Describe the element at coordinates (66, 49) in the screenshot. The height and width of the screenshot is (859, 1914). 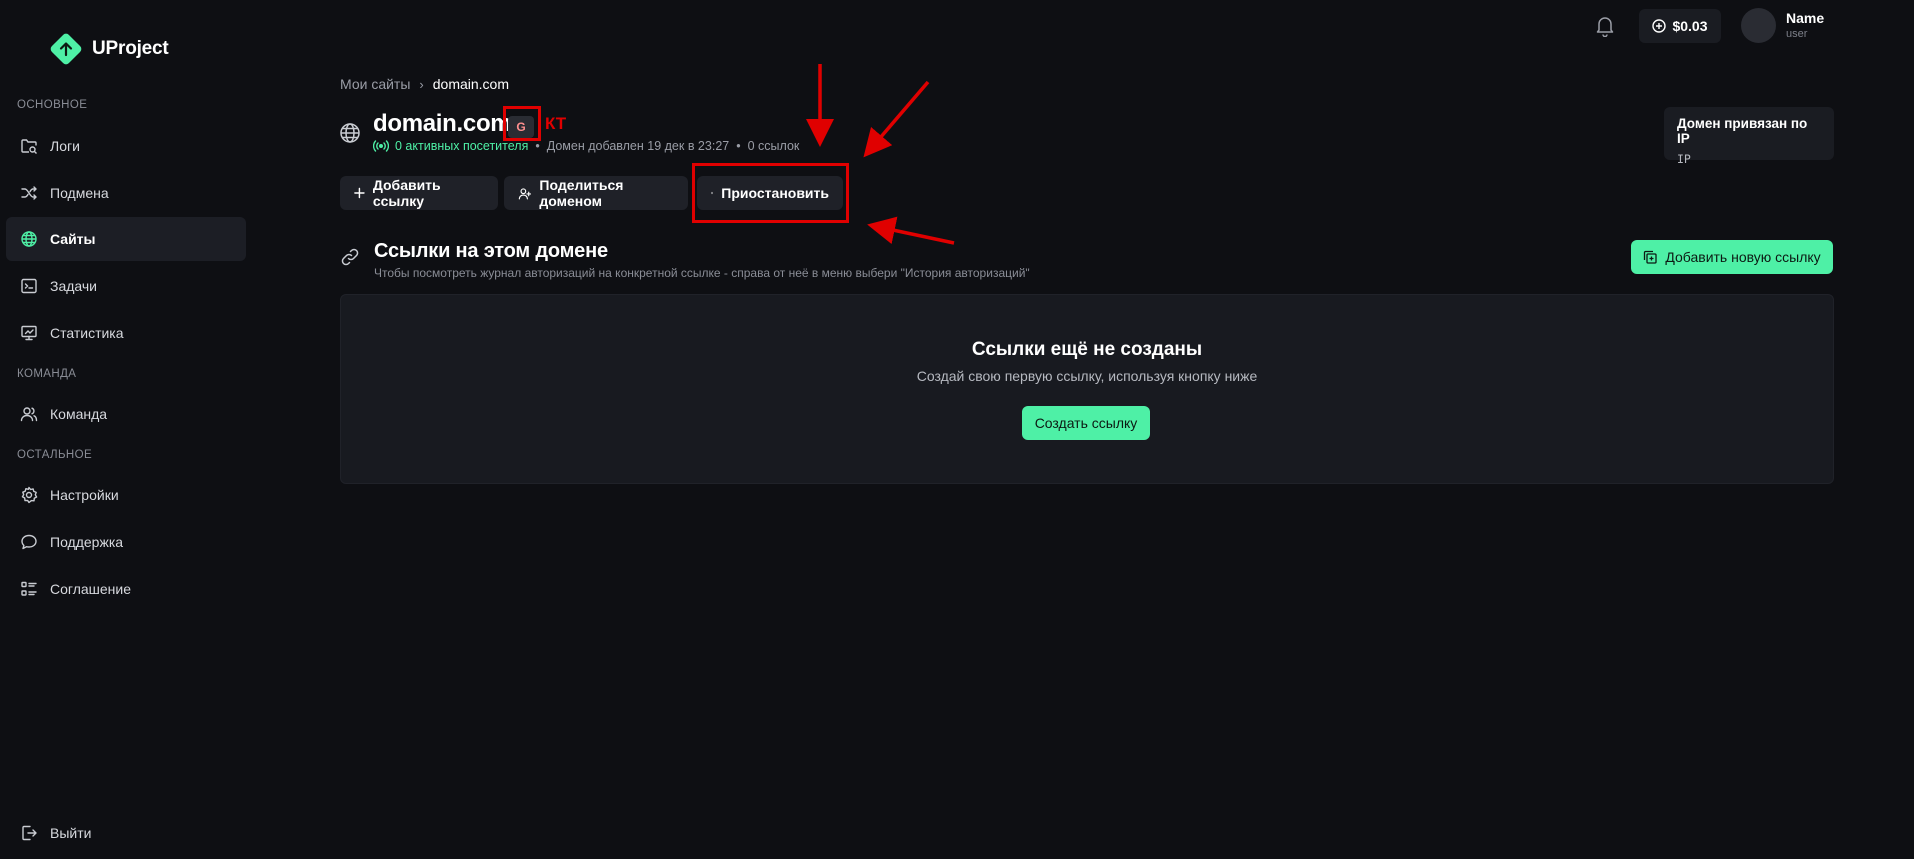
I see `logo-arrow-icon` at that location.